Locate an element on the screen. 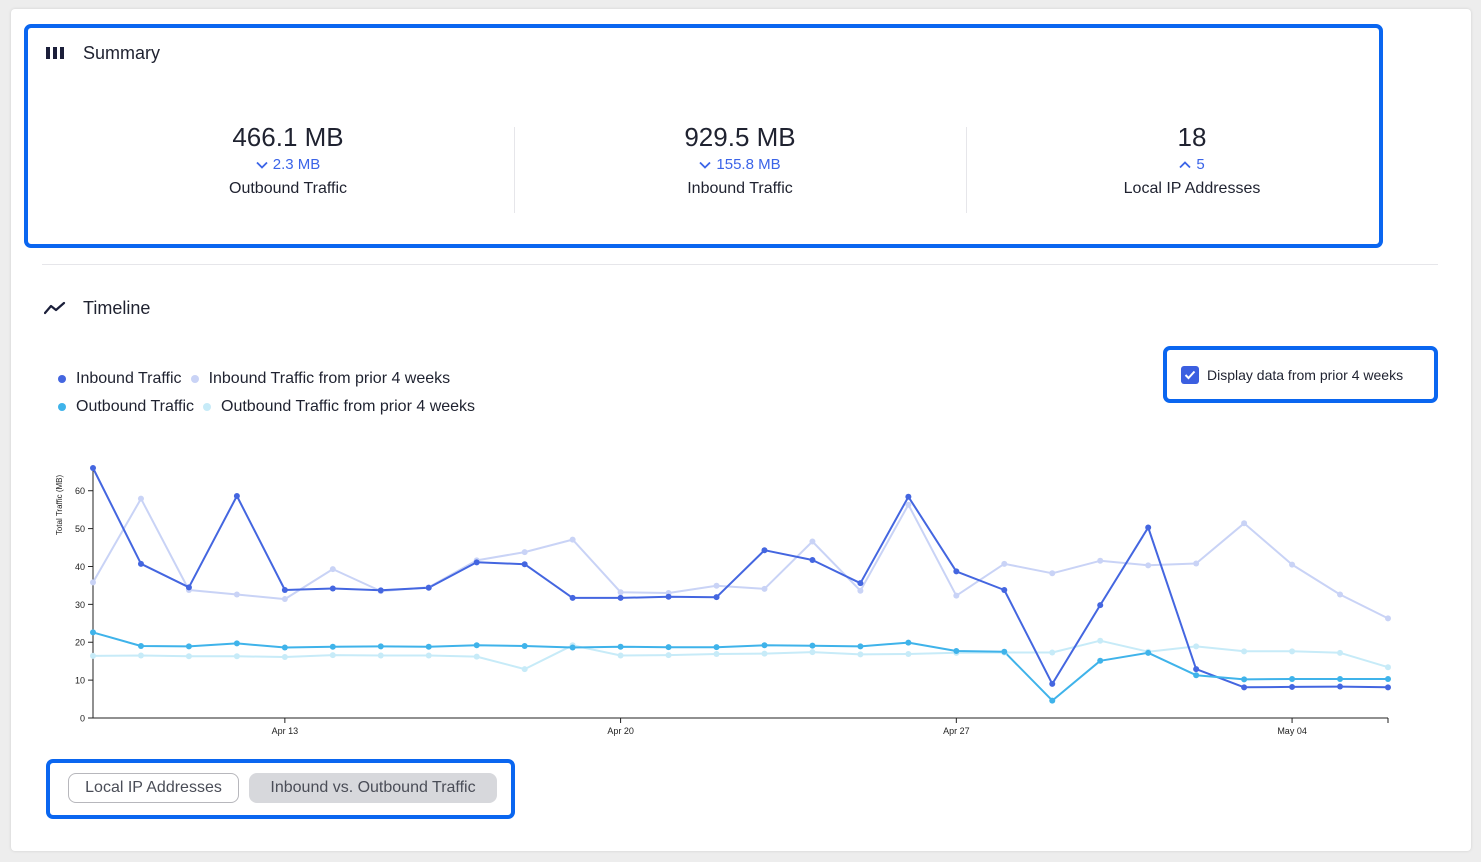  y-tick-label: 40 is located at coordinates (80, 567).